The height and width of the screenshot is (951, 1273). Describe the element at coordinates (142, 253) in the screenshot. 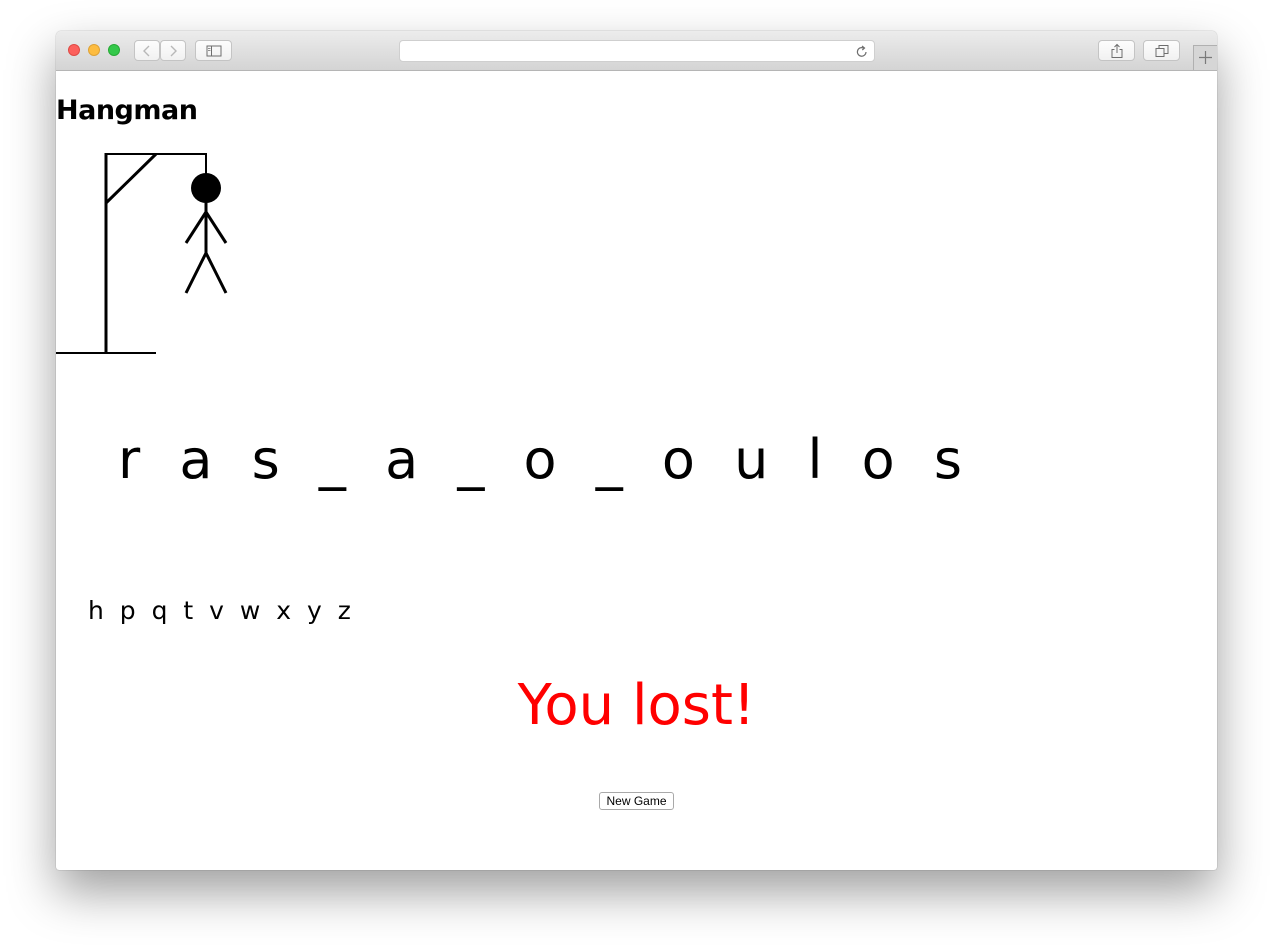

I see `hangman-drawing` at that location.